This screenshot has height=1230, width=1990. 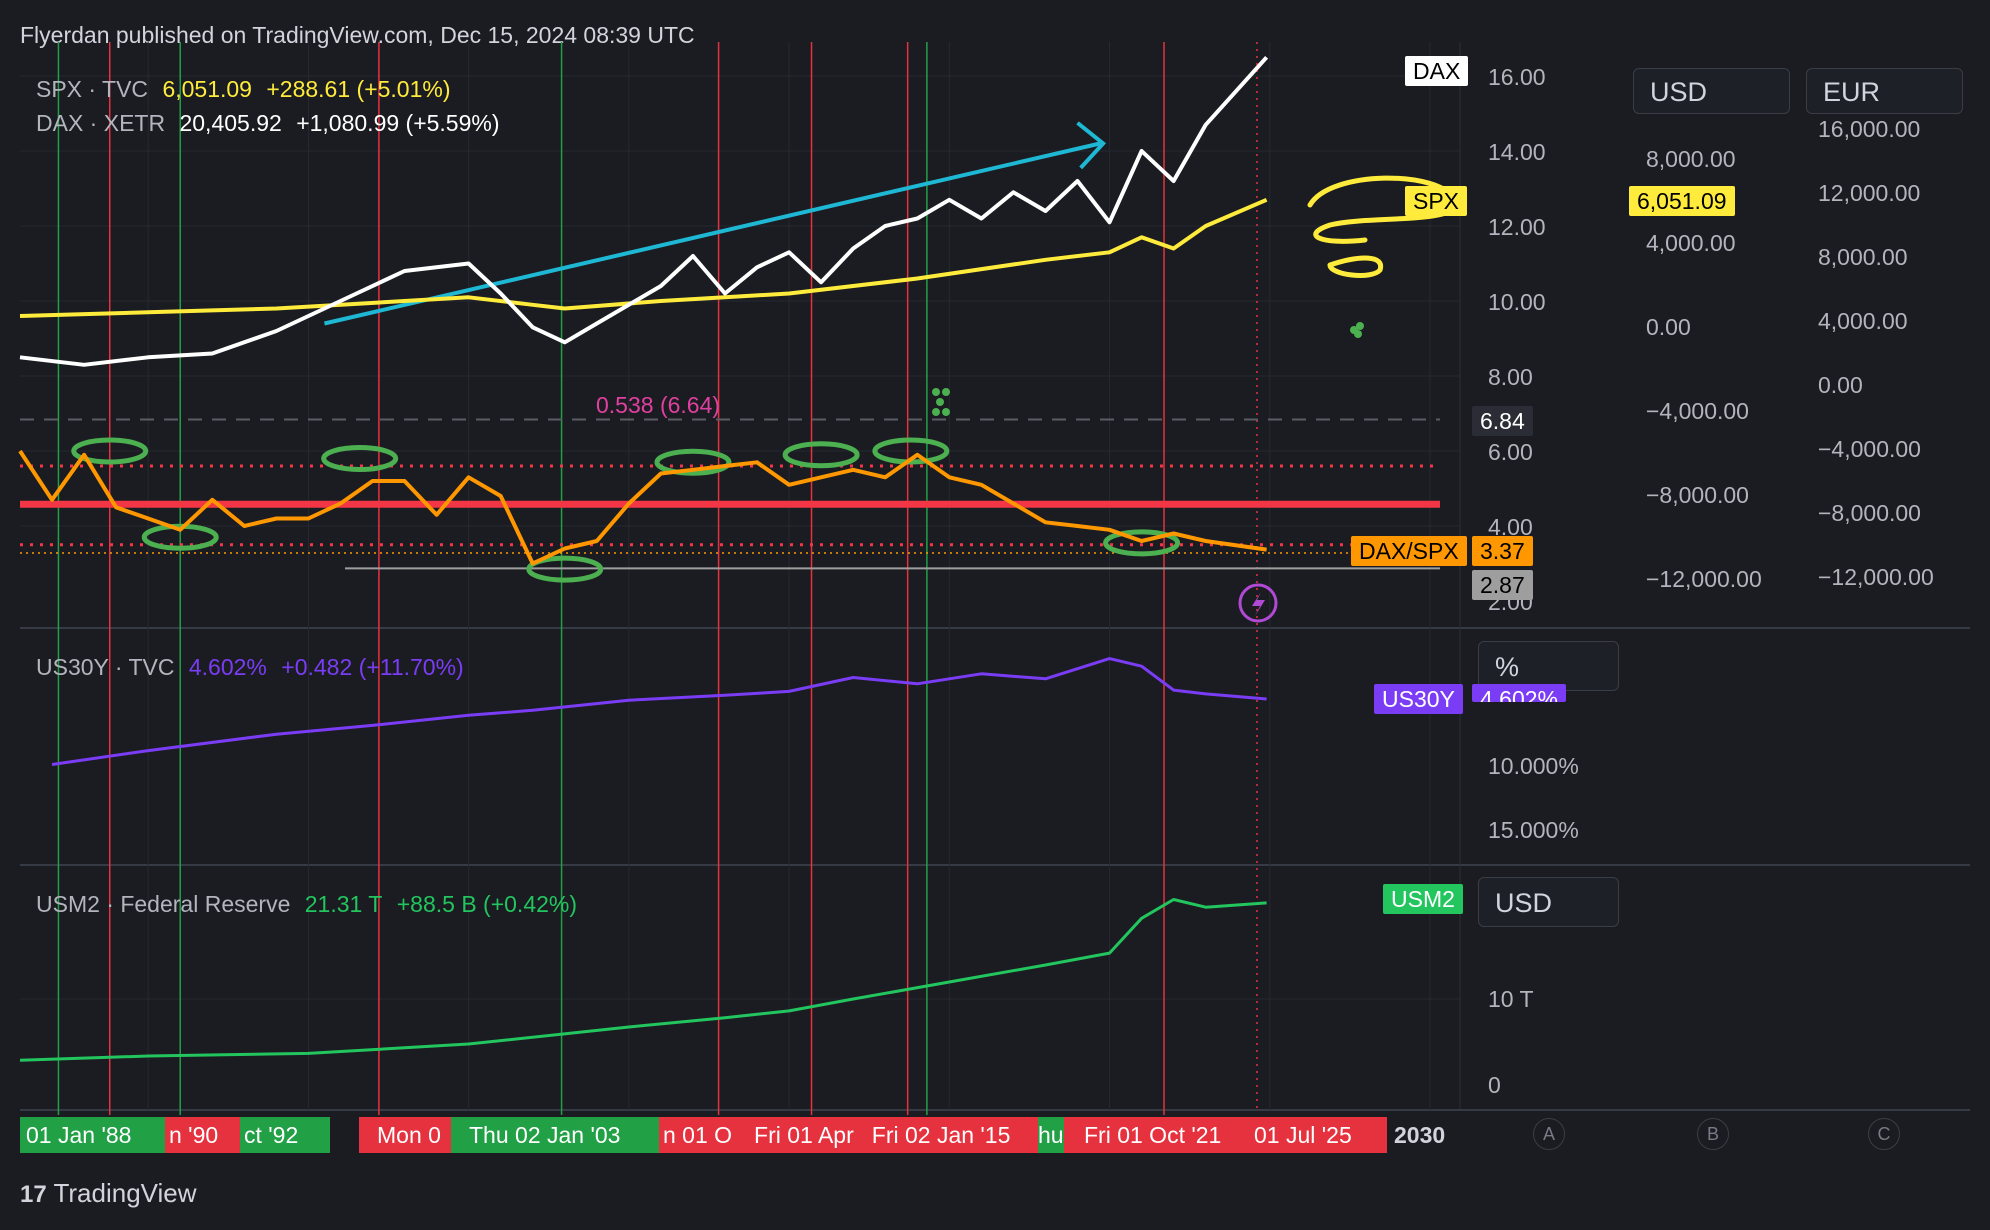 I want to click on dax-tick: 4,000.00, so click(x=1863, y=321).